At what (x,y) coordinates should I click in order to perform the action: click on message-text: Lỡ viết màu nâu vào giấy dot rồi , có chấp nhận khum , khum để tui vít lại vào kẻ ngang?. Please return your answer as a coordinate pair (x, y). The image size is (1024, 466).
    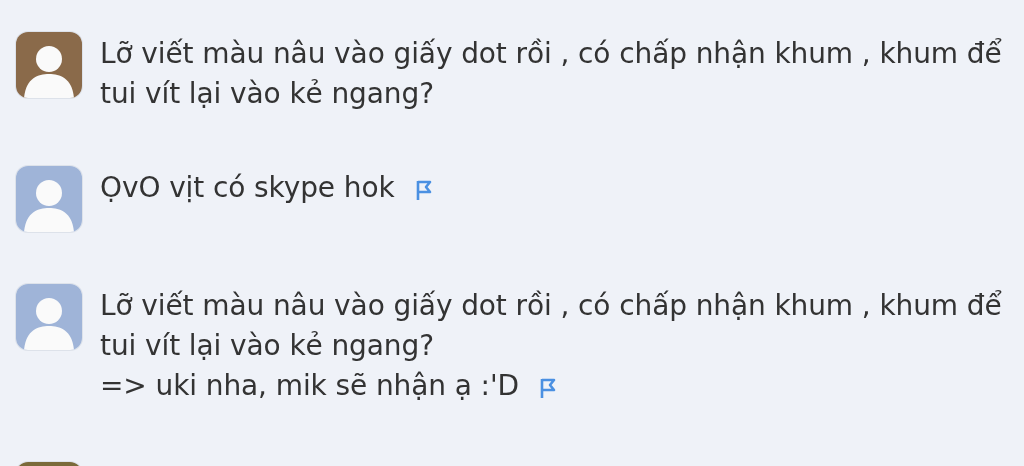
    Looking at the image, I should click on (551, 74).